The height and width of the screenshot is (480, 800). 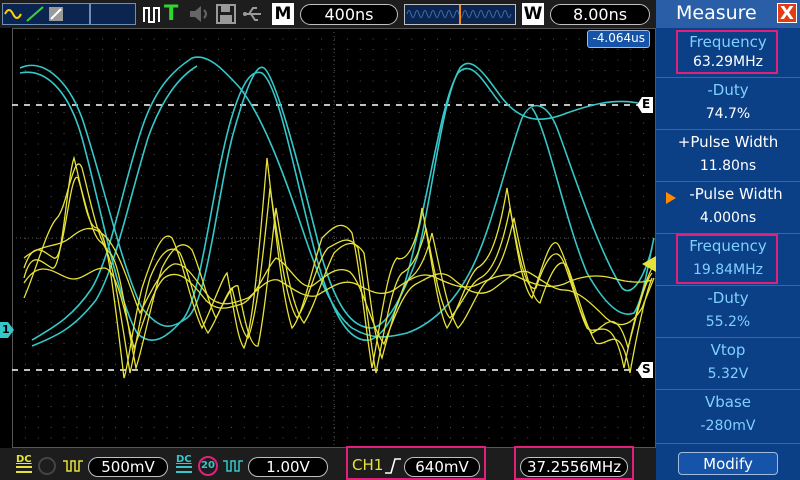 I want to click on ch2-invert-icon, so click(x=233, y=468).